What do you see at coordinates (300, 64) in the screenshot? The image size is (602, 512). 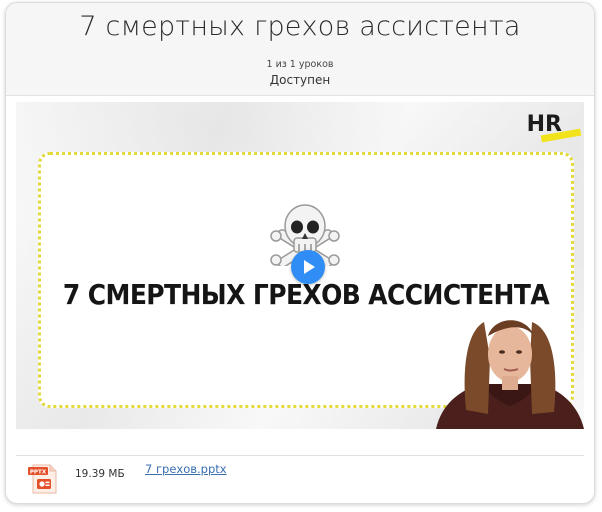 I see `lesson-counter: 1 из 1 уроков` at bounding box center [300, 64].